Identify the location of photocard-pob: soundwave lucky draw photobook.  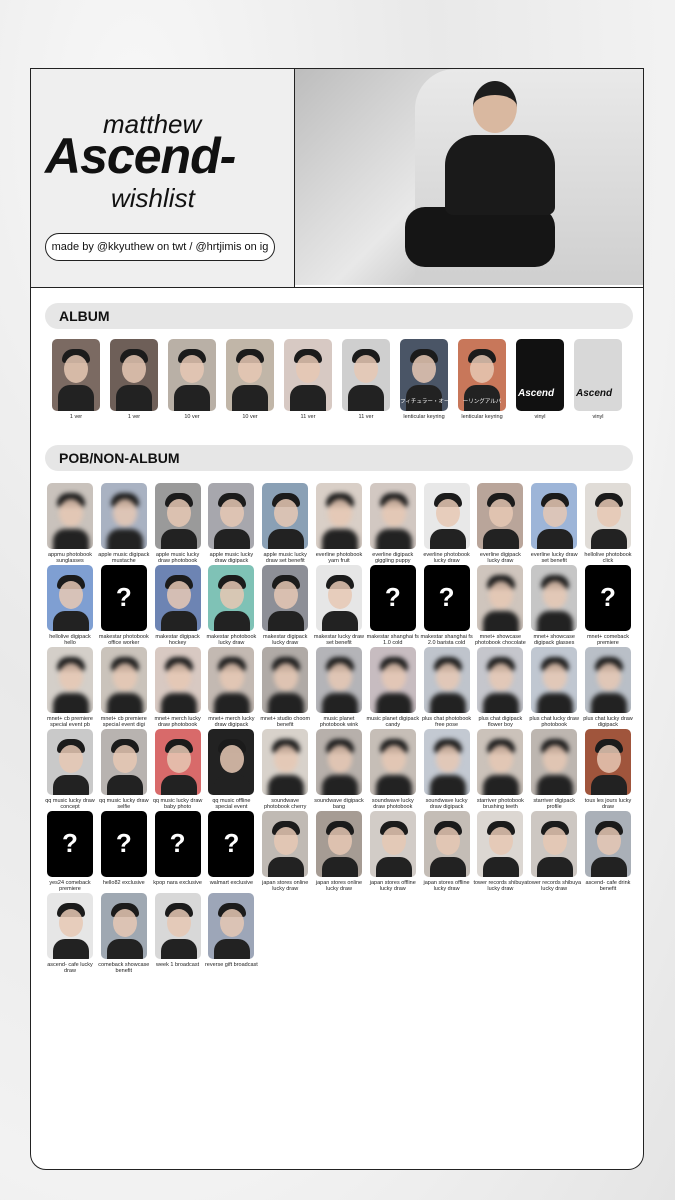
(393, 770).